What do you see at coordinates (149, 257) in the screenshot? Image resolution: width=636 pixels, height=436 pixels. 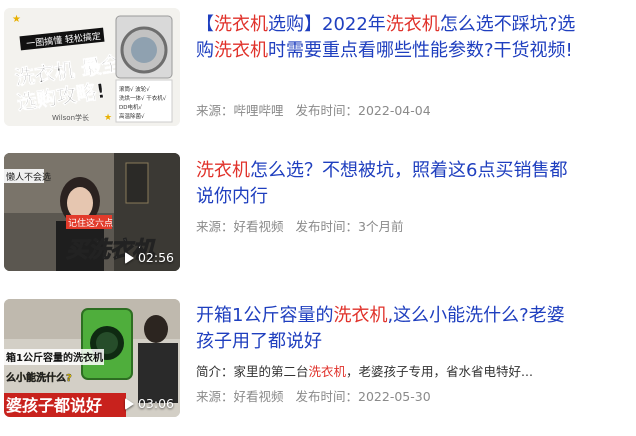 I see `video-duration: 02:56` at bounding box center [149, 257].